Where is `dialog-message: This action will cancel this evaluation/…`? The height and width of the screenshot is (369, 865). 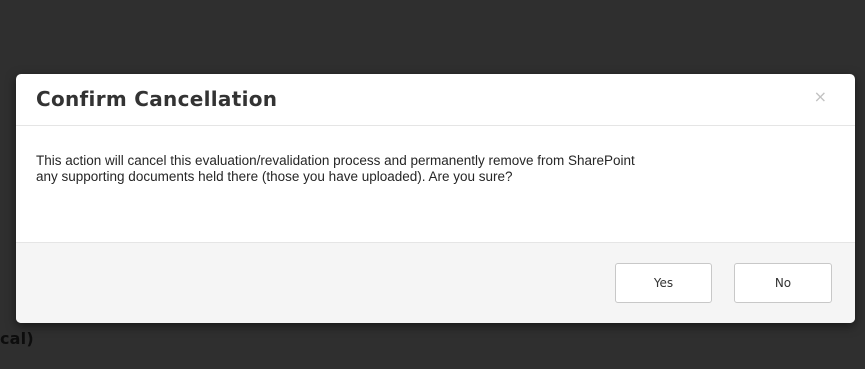
dialog-message: This action will cancel this evaluation/… is located at coordinates (335, 168).